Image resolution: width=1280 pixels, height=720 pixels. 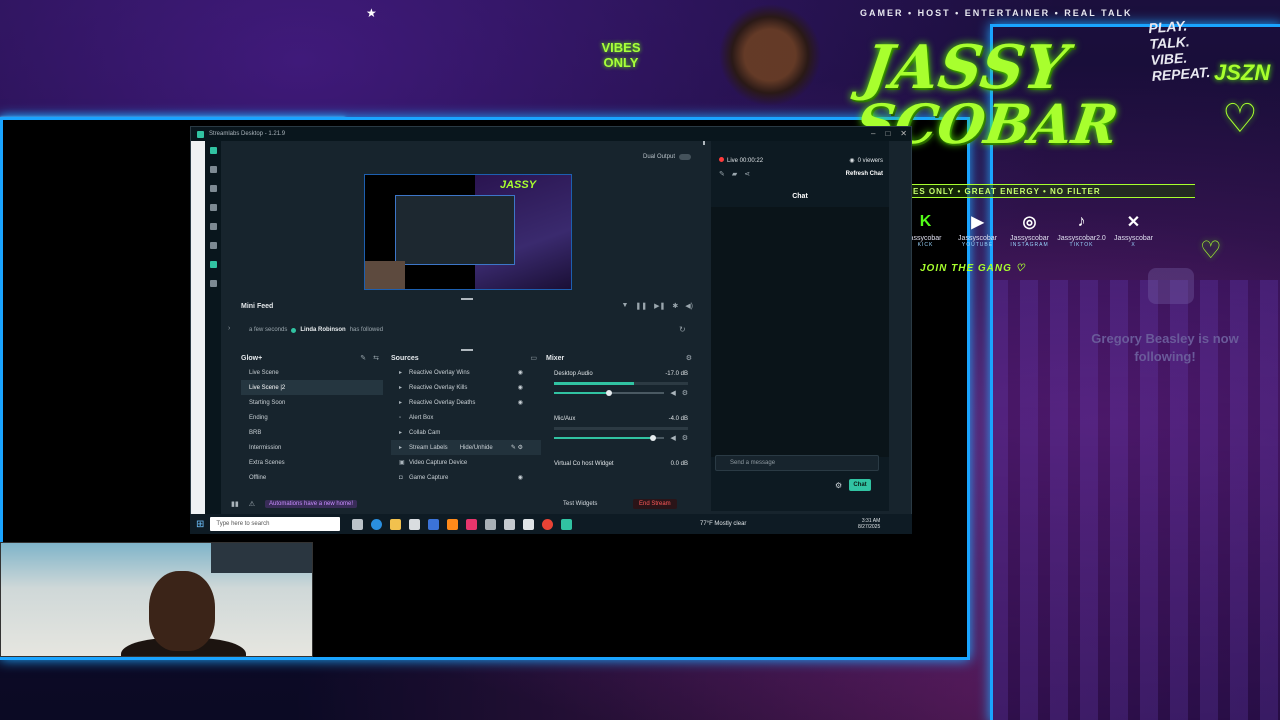 I want to click on social-handle: Jassyscobar, so click(x=977, y=238).